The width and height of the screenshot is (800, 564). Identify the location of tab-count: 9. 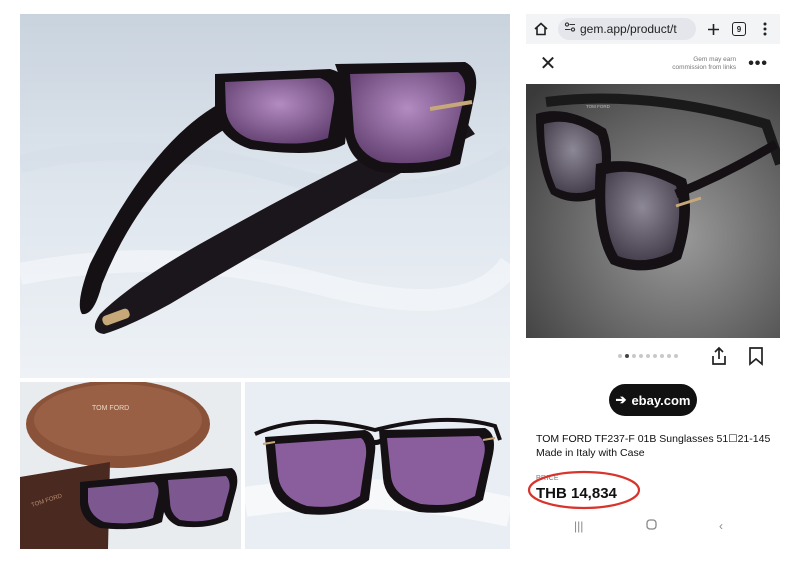
(739, 29).